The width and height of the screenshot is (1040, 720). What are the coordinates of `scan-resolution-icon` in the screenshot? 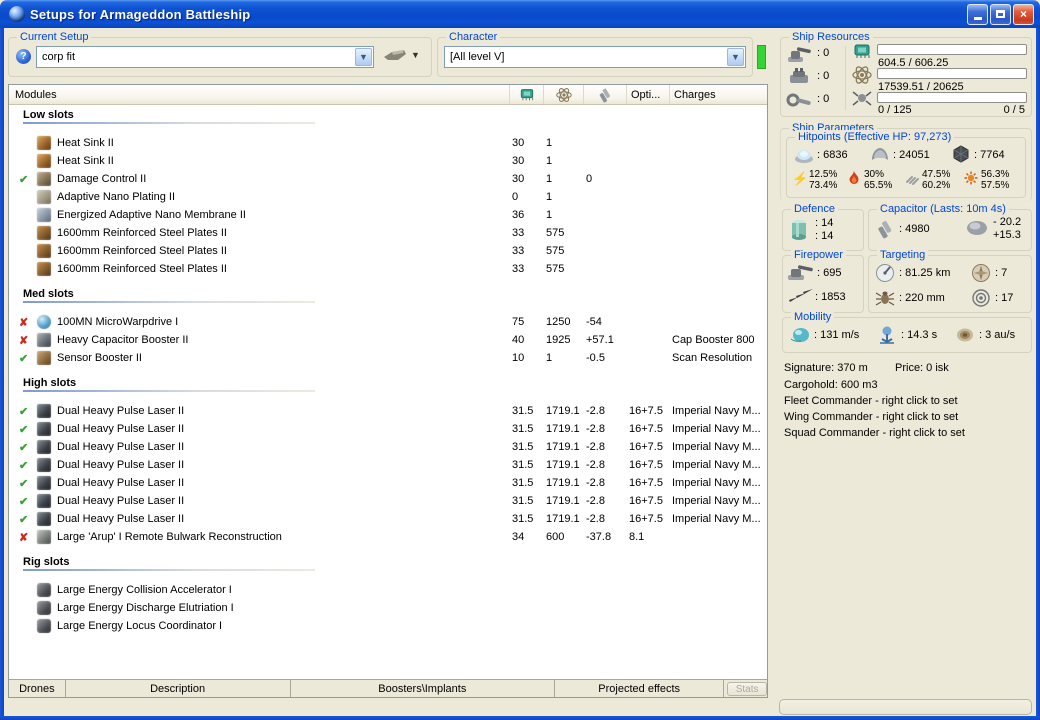 It's located at (885, 297).